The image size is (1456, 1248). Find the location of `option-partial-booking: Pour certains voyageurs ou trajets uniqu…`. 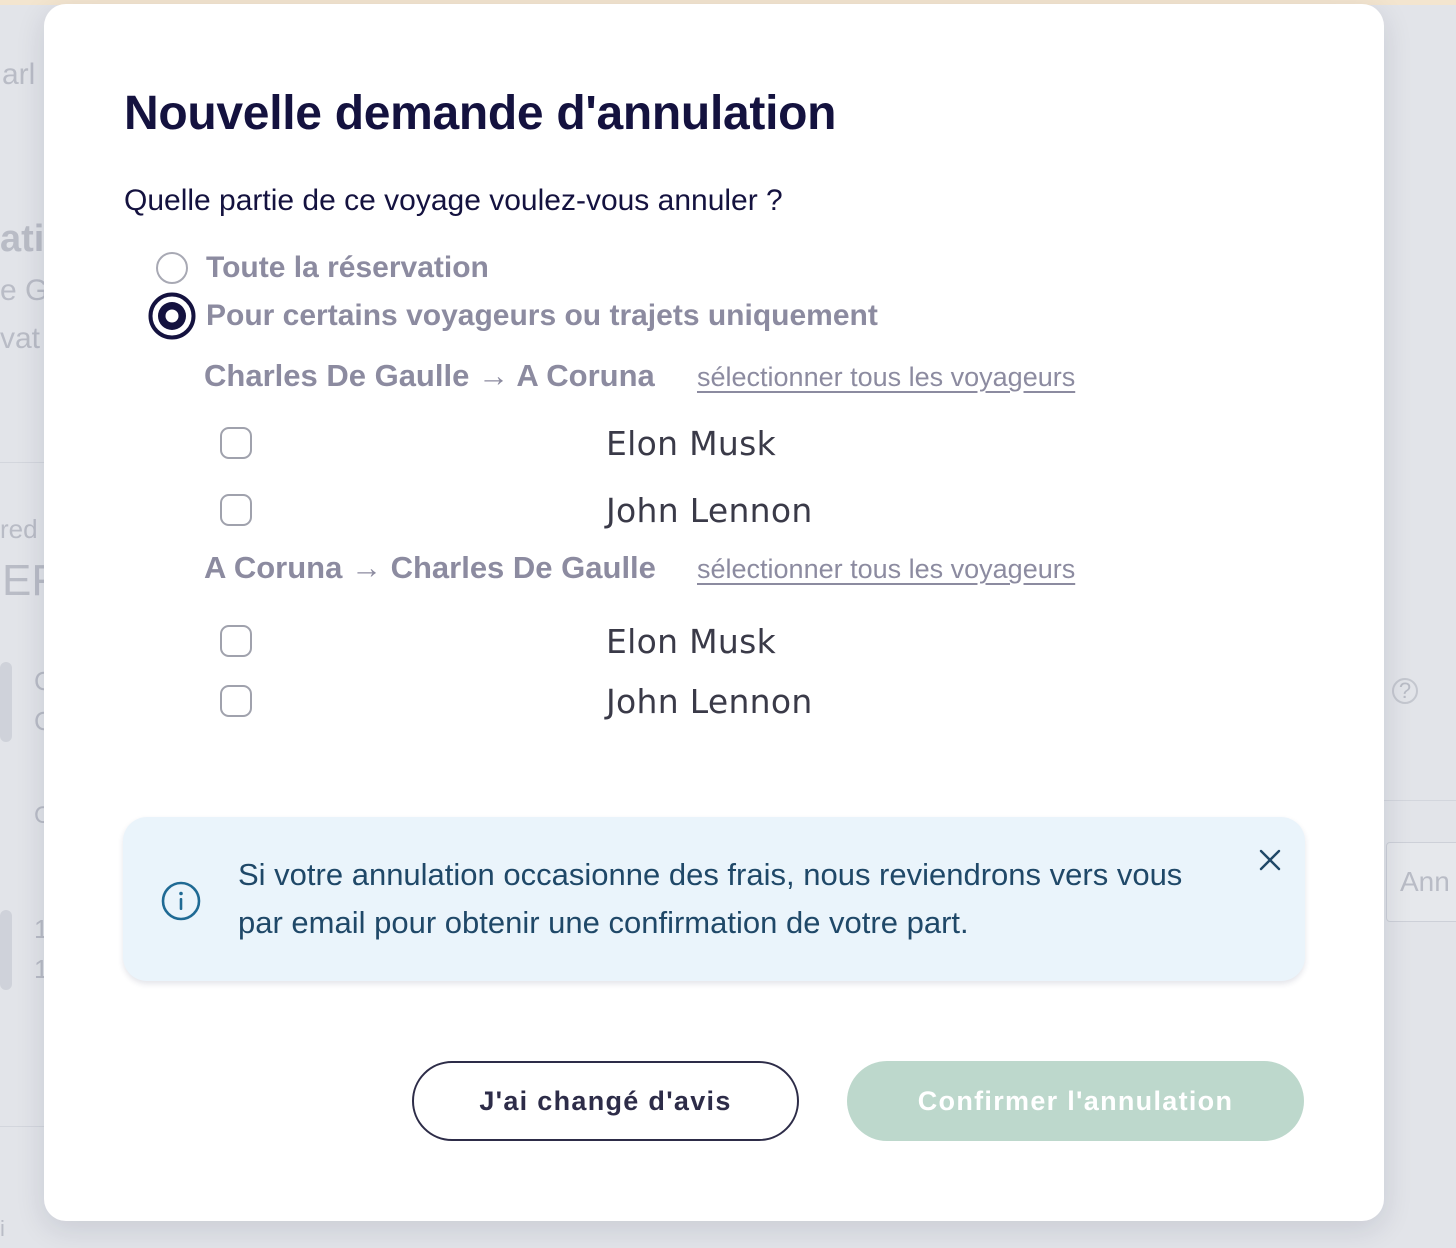

option-partial-booking: Pour certains voyageurs ou trajets uniqu… is located at coordinates (513, 316).